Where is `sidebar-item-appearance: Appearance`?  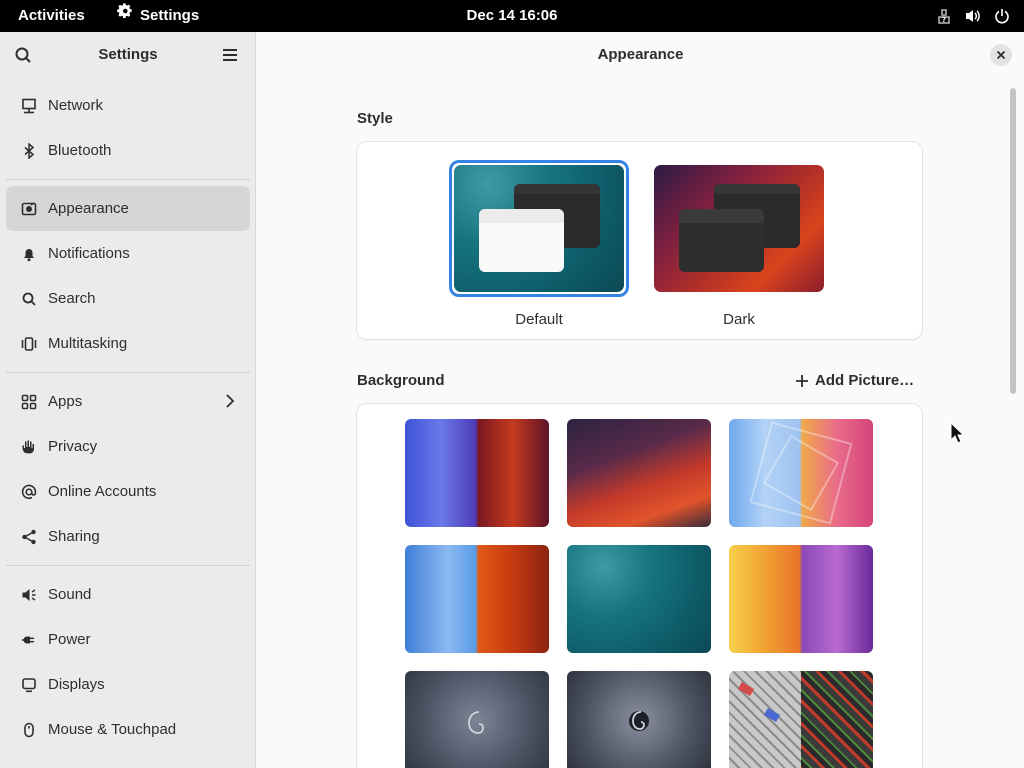
sidebar-item-appearance: Appearance is located at coordinates (128, 208).